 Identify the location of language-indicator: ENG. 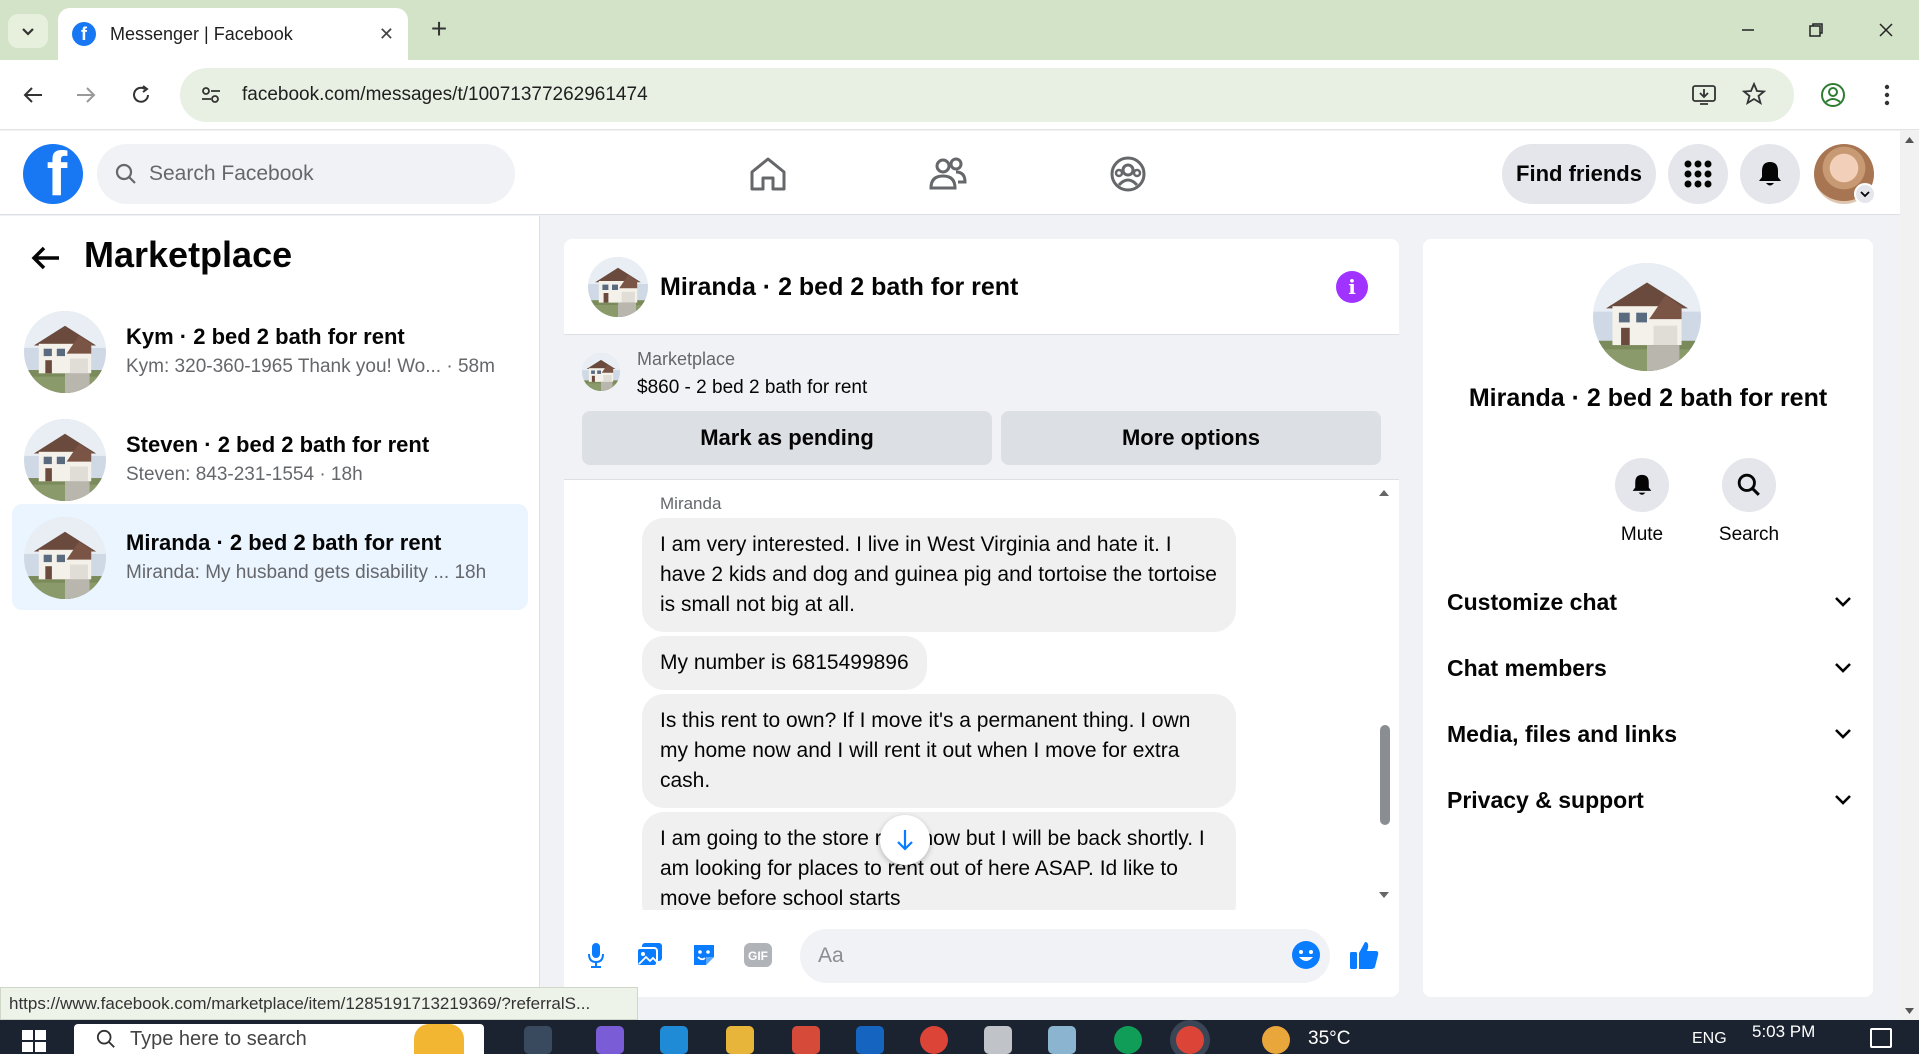
(1709, 1039).